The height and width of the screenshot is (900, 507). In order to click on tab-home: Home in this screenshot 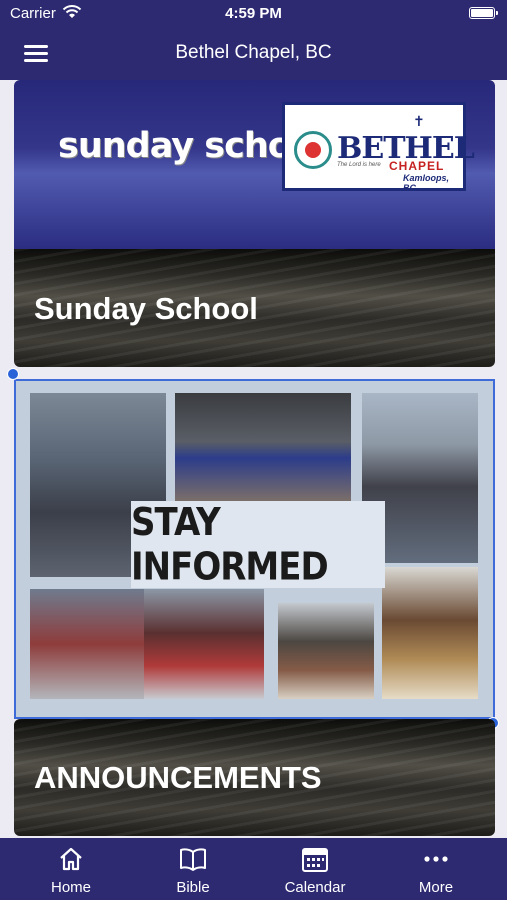, I will do `click(71, 869)`.